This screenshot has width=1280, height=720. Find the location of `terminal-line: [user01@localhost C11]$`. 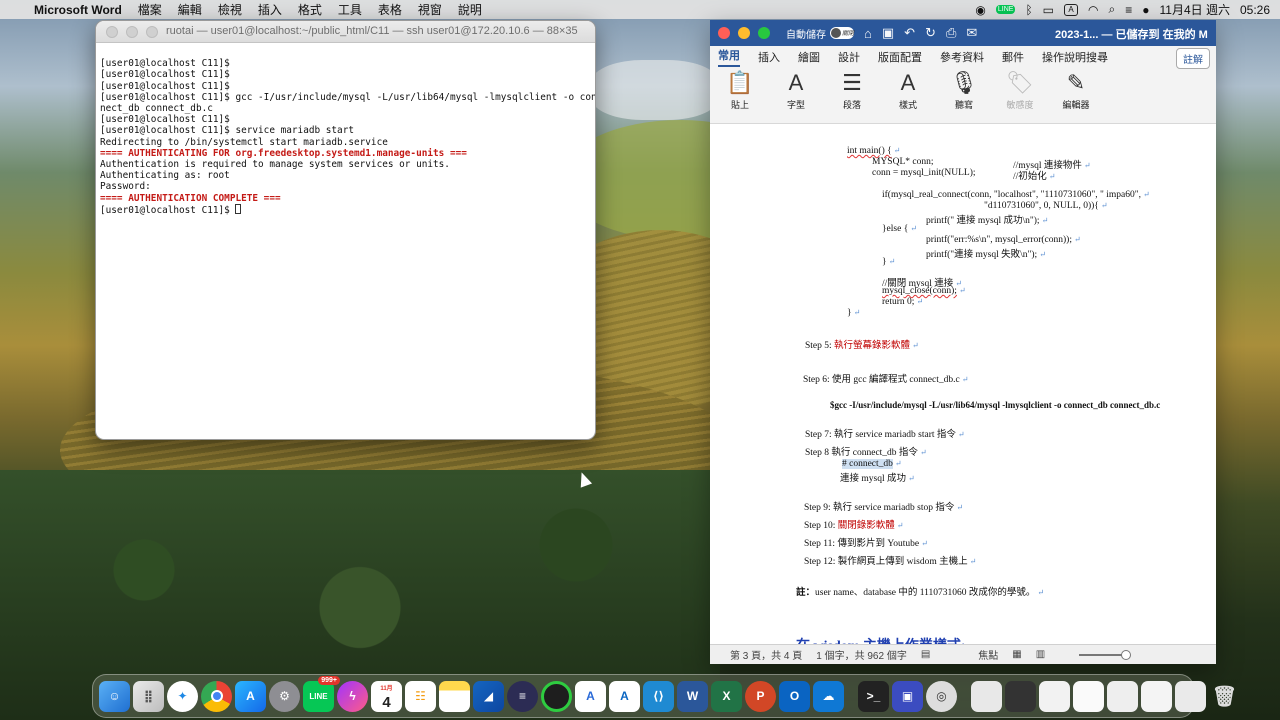

terminal-line: [user01@localhost C11]$ is located at coordinates (165, 86).